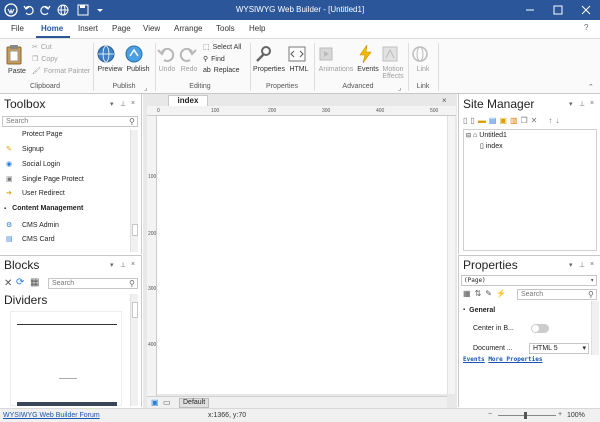  I want to click on replace-button: ab Replace, so click(221, 70).